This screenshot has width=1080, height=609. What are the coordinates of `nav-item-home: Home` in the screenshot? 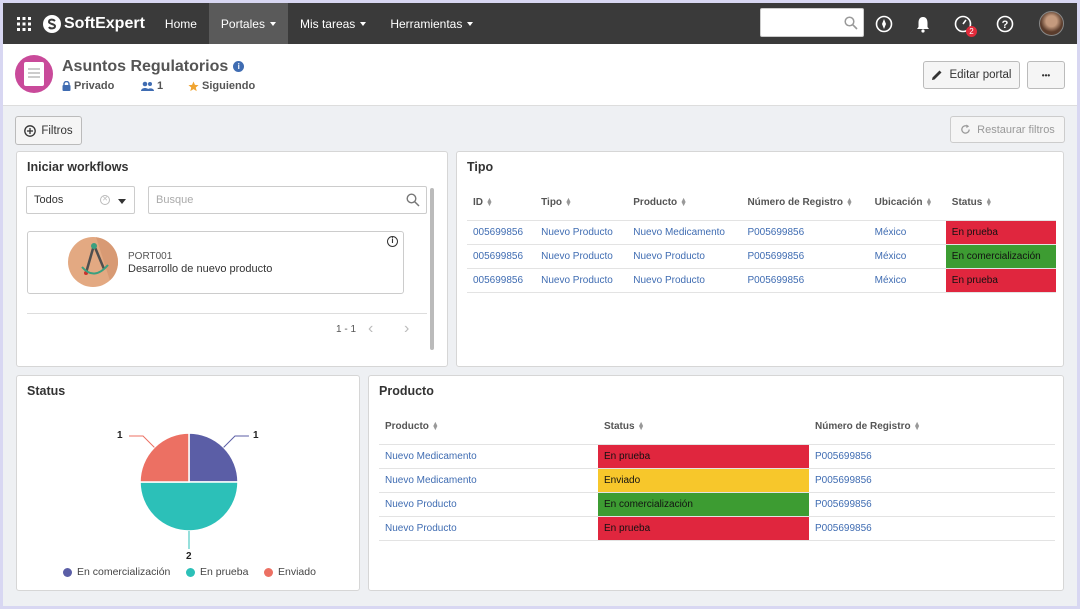 It's located at (181, 23).